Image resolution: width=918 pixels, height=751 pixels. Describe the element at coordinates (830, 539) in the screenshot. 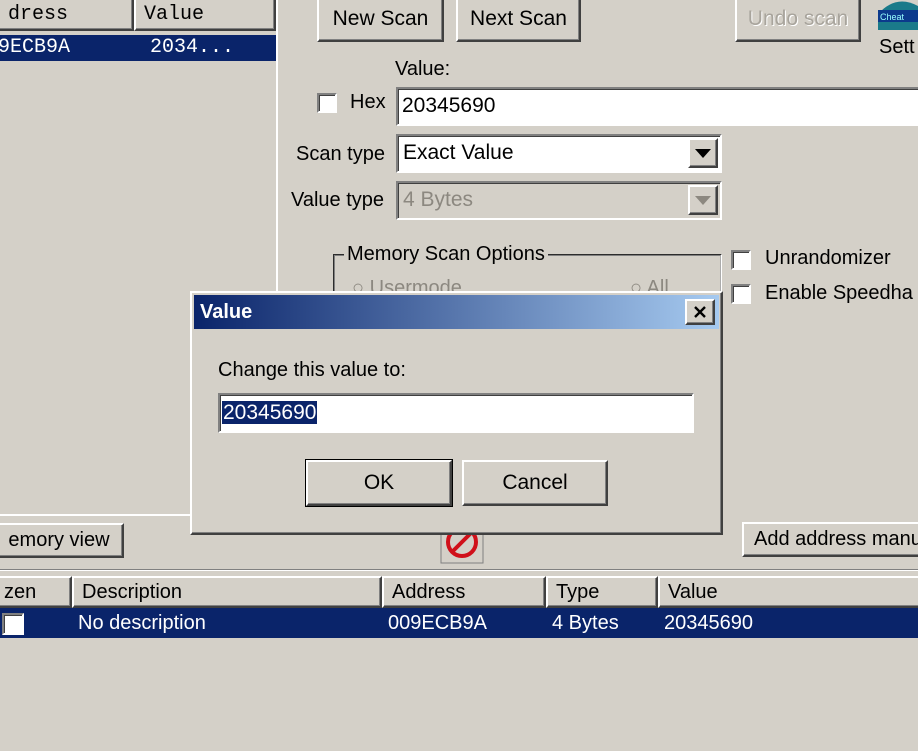

I see `add-address-manually-button: Add address manu` at that location.